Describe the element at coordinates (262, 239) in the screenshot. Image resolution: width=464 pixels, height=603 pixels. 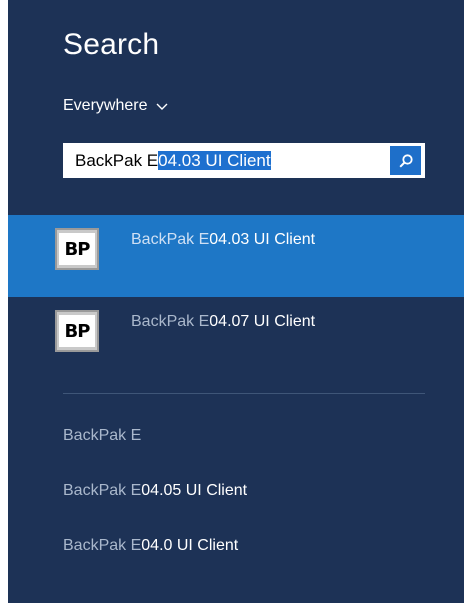
I see `result-rest-text: 04.03 UI Client` at that location.